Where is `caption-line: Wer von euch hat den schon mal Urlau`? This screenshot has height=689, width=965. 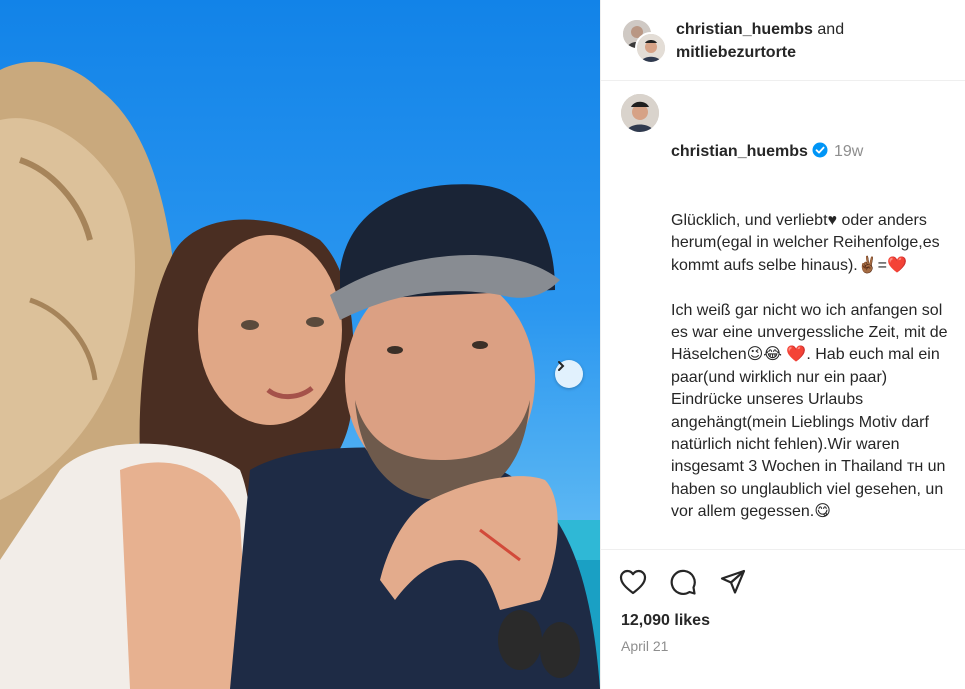
caption-line: Wer von euch hat den schon mal Urlau is located at coordinates (818, 547).